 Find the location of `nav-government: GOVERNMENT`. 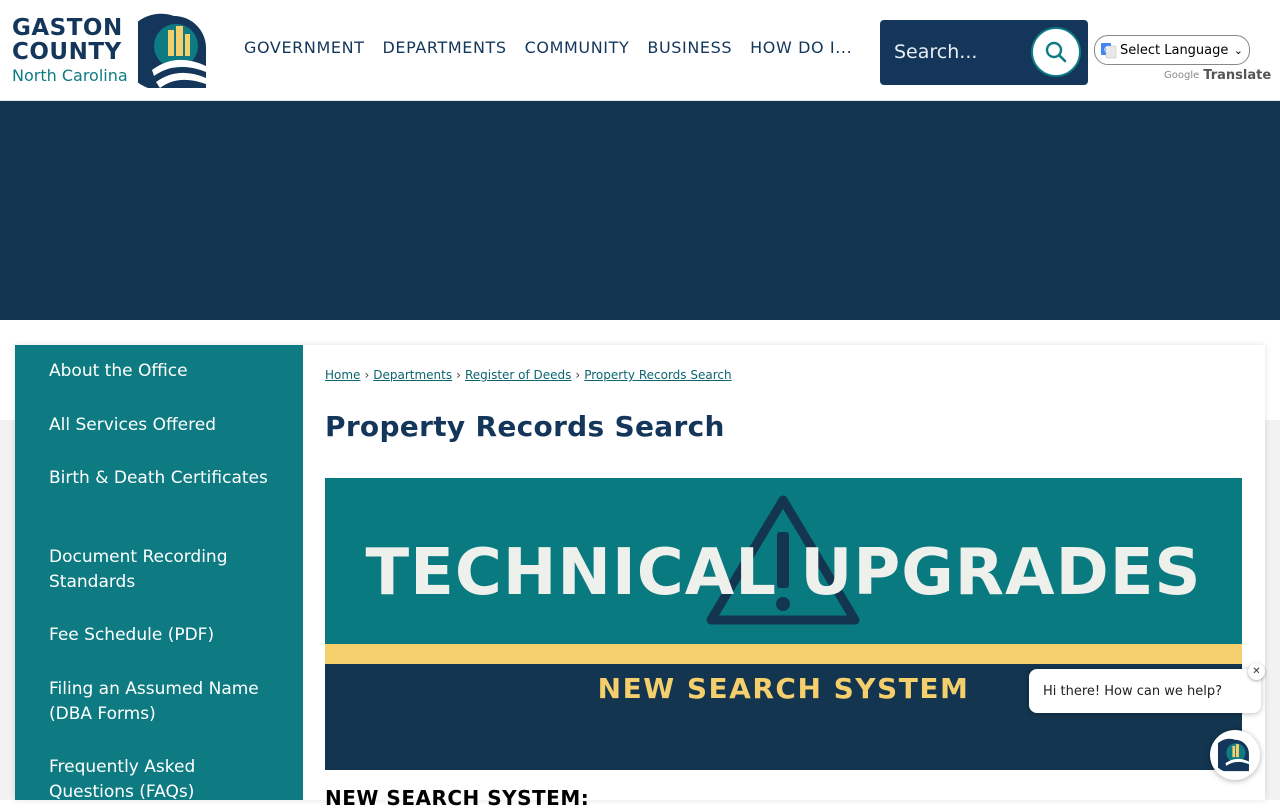

nav-government: GOVERNMENT is located at coordinates (304, 48).